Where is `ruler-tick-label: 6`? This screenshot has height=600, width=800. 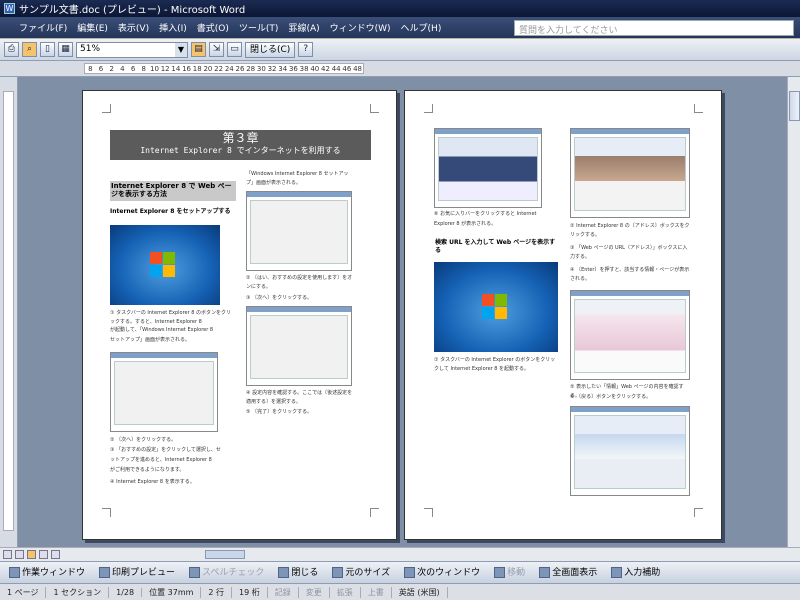 ruler-tick-label: 6 is located at coordinates (101, 69).